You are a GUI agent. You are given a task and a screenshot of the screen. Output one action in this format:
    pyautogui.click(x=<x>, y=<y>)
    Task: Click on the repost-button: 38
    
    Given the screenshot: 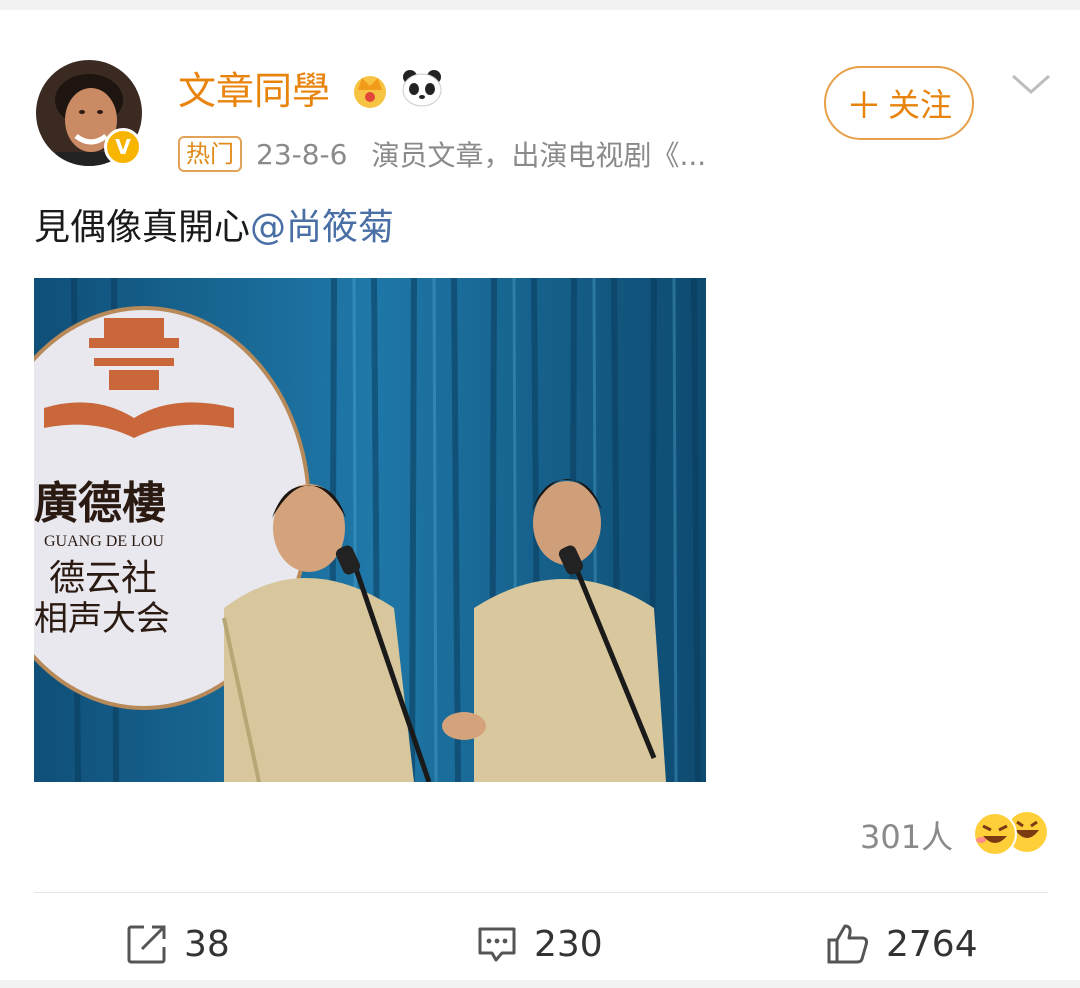 What is the action you would take?
    pyautogui.click(x=178, y=944)
    